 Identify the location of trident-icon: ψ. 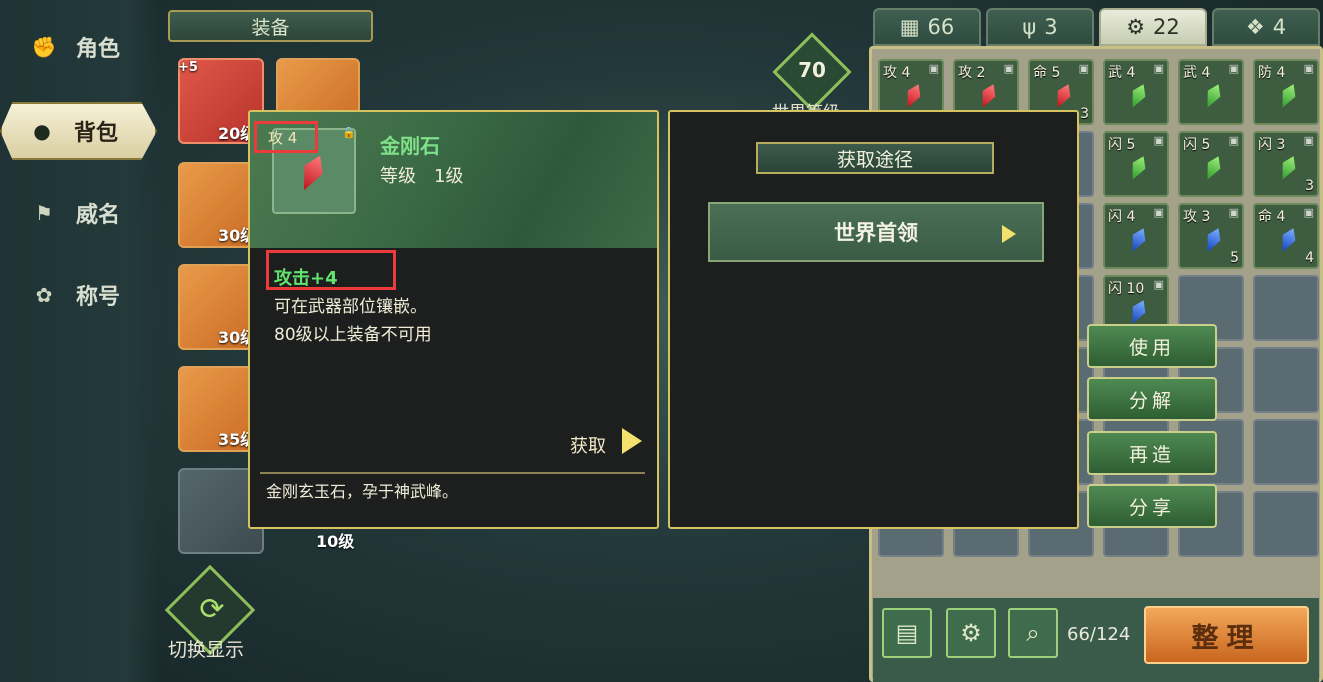
(1029, 27).